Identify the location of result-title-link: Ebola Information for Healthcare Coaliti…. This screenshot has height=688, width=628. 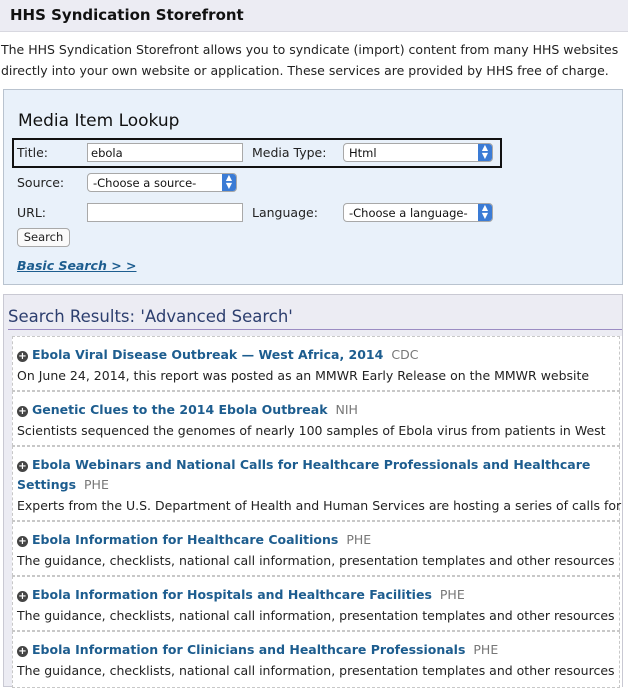
(185, 539).